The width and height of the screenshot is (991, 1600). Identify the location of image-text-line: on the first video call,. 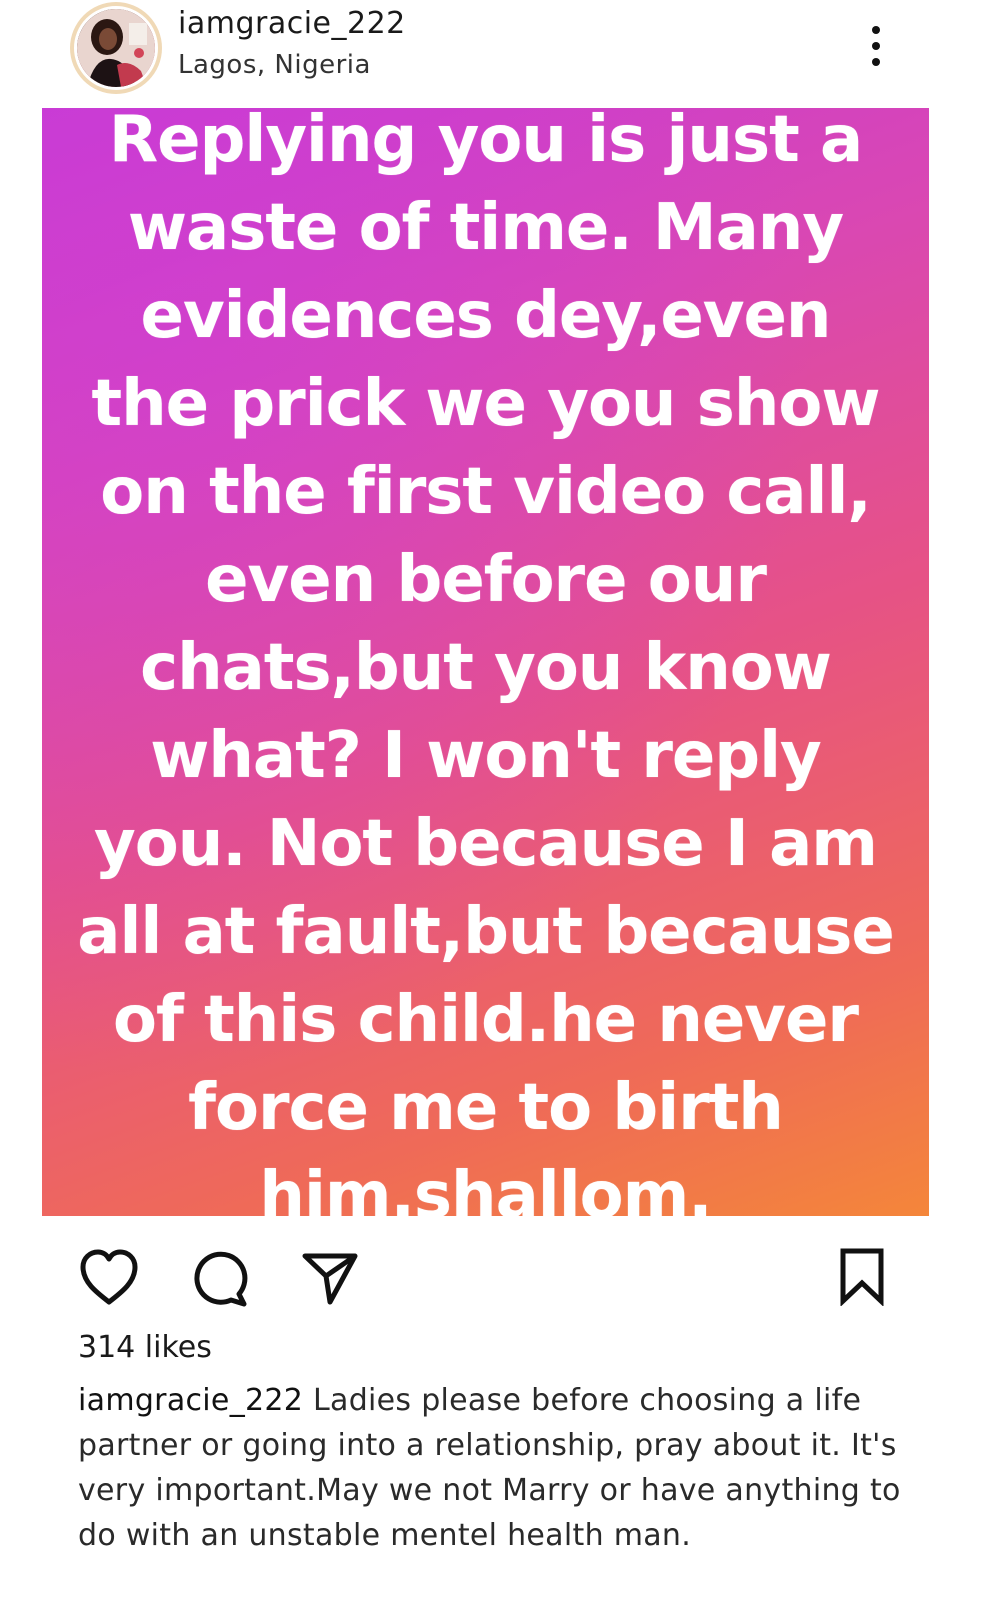
(485, 492).